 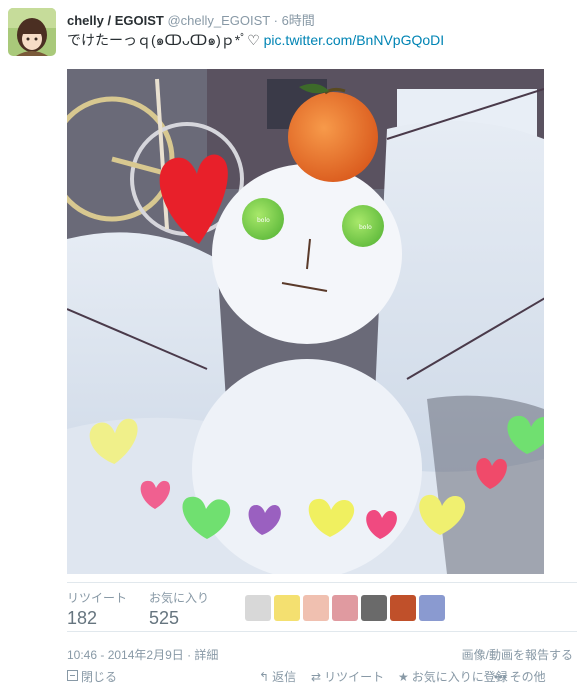 I want to click on close-button: 閉じる, so click(x=92, y=676).